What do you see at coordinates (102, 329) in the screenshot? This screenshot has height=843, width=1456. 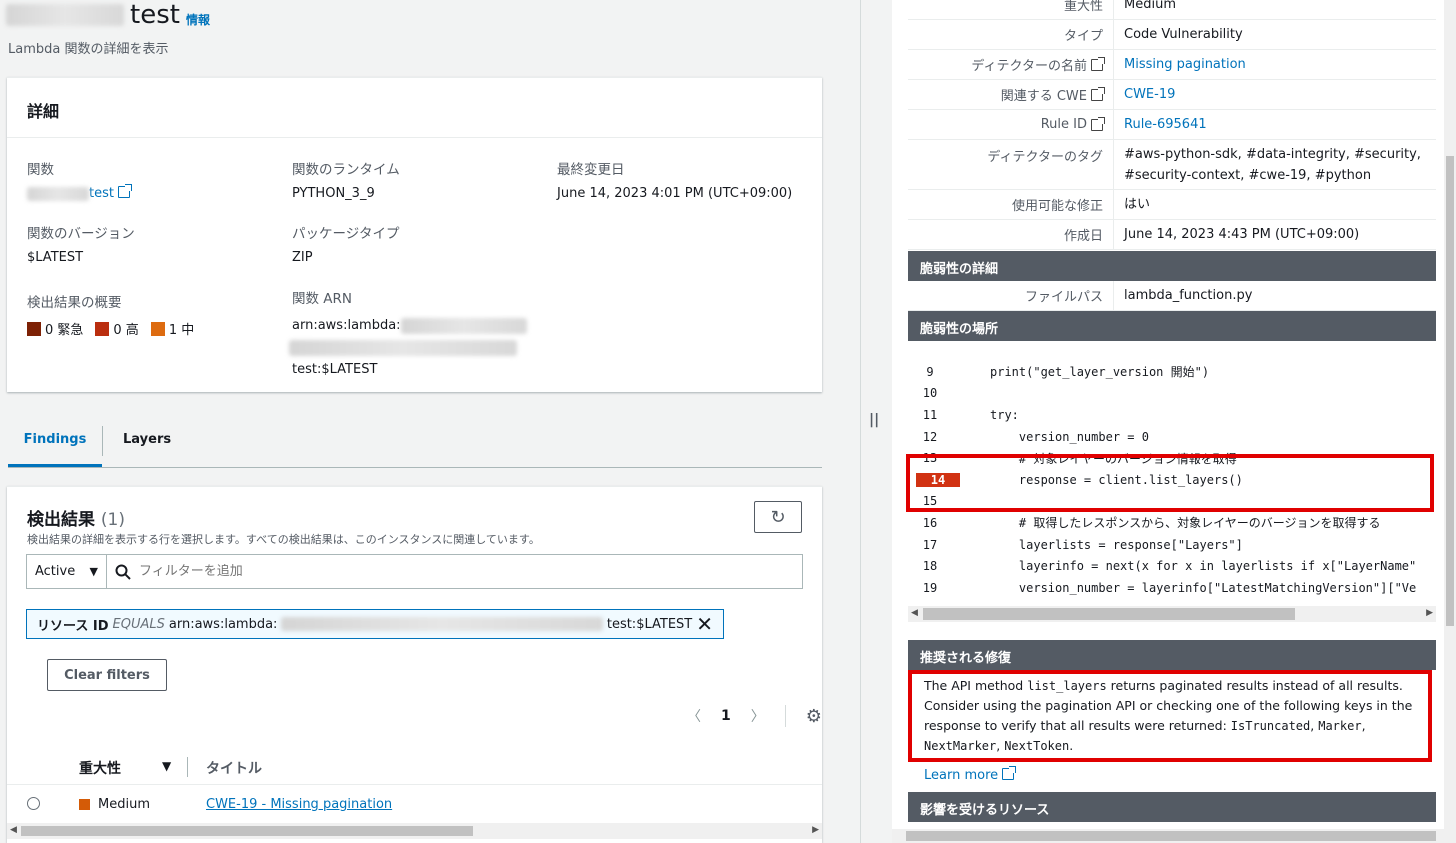 I see `high-swatch` at bounding box center [102, 329].